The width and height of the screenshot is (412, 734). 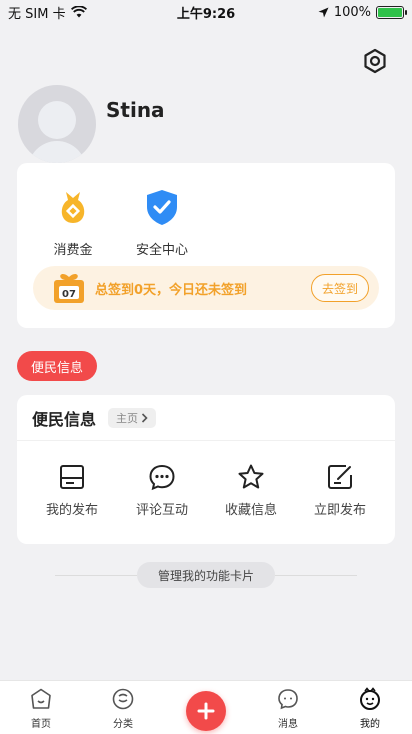 I want to click on settings-hexagon-icon, so click(x=375, y=61).